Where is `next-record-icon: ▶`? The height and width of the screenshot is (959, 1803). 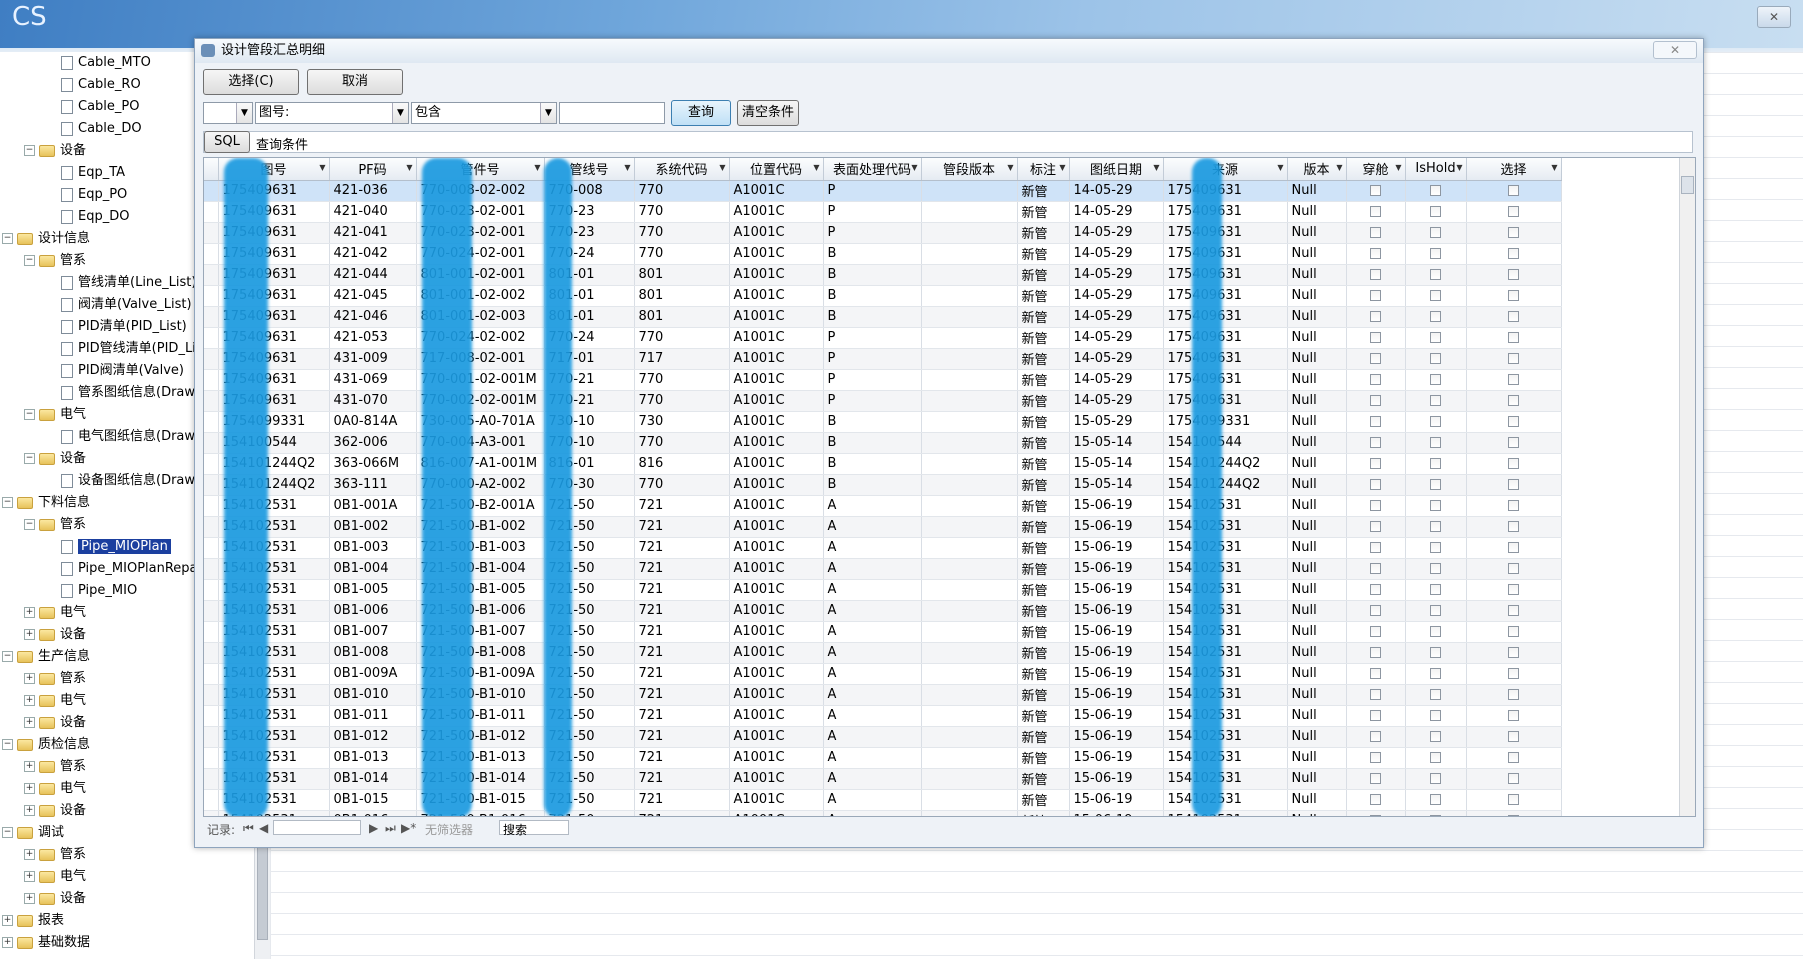 next-record-icon: ▶ is located at coordinates (373, 828).